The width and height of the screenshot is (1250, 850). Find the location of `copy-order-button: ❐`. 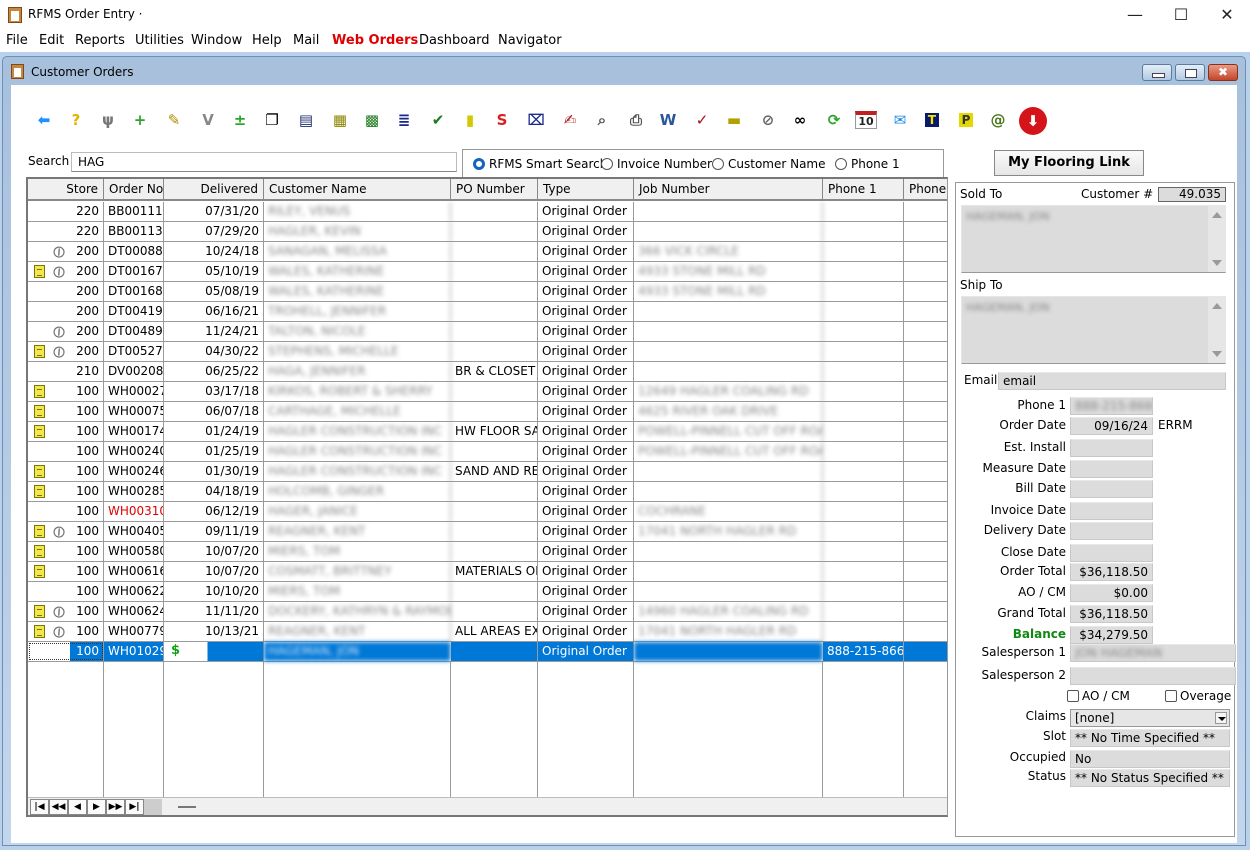

copy-order-button: ❐ is located at coordinates (272, 120).